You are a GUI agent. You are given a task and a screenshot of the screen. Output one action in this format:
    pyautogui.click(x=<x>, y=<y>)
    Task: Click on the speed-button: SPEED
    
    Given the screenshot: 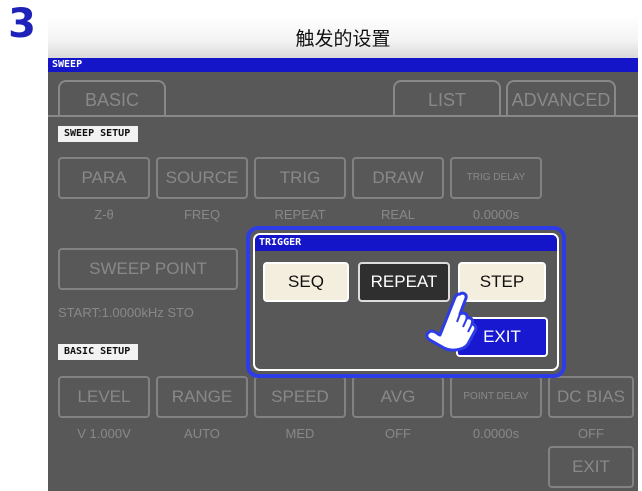 What is the action you would take?
    pyautogui.click(x=300, y=397)
    